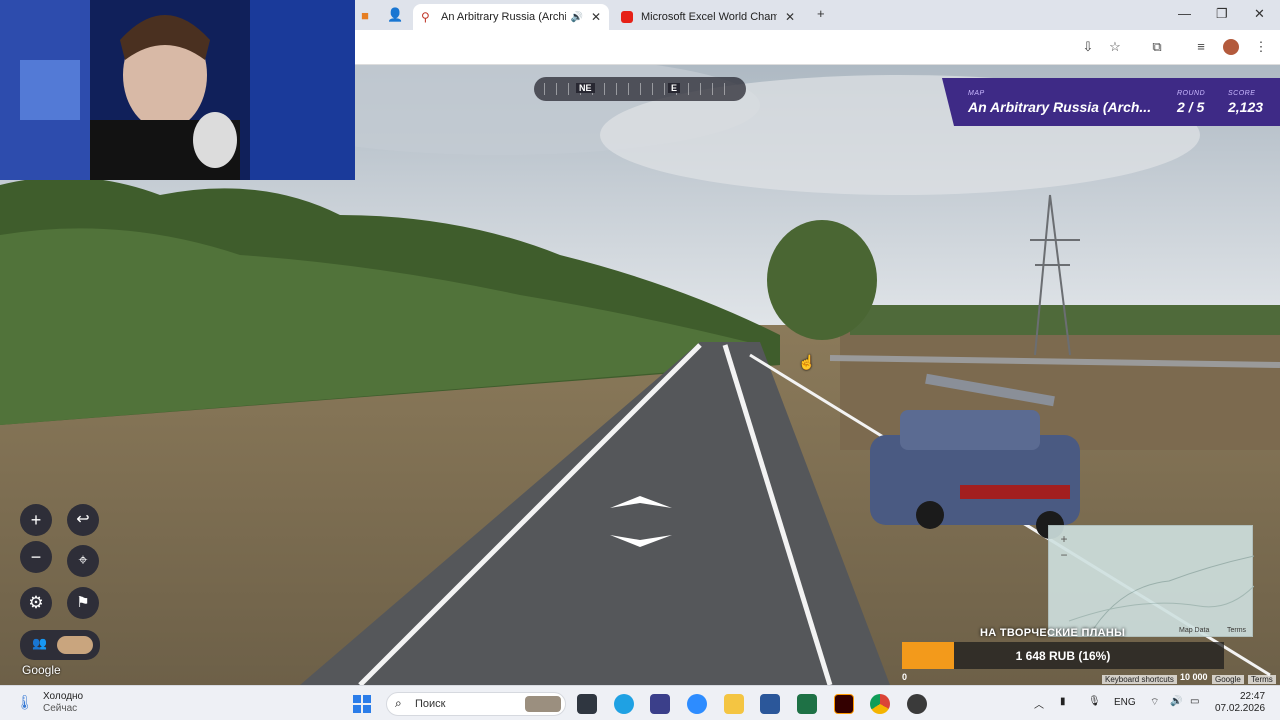  I want to click on guess-minimap: + − Map Data Terms, so click(1151, 581).